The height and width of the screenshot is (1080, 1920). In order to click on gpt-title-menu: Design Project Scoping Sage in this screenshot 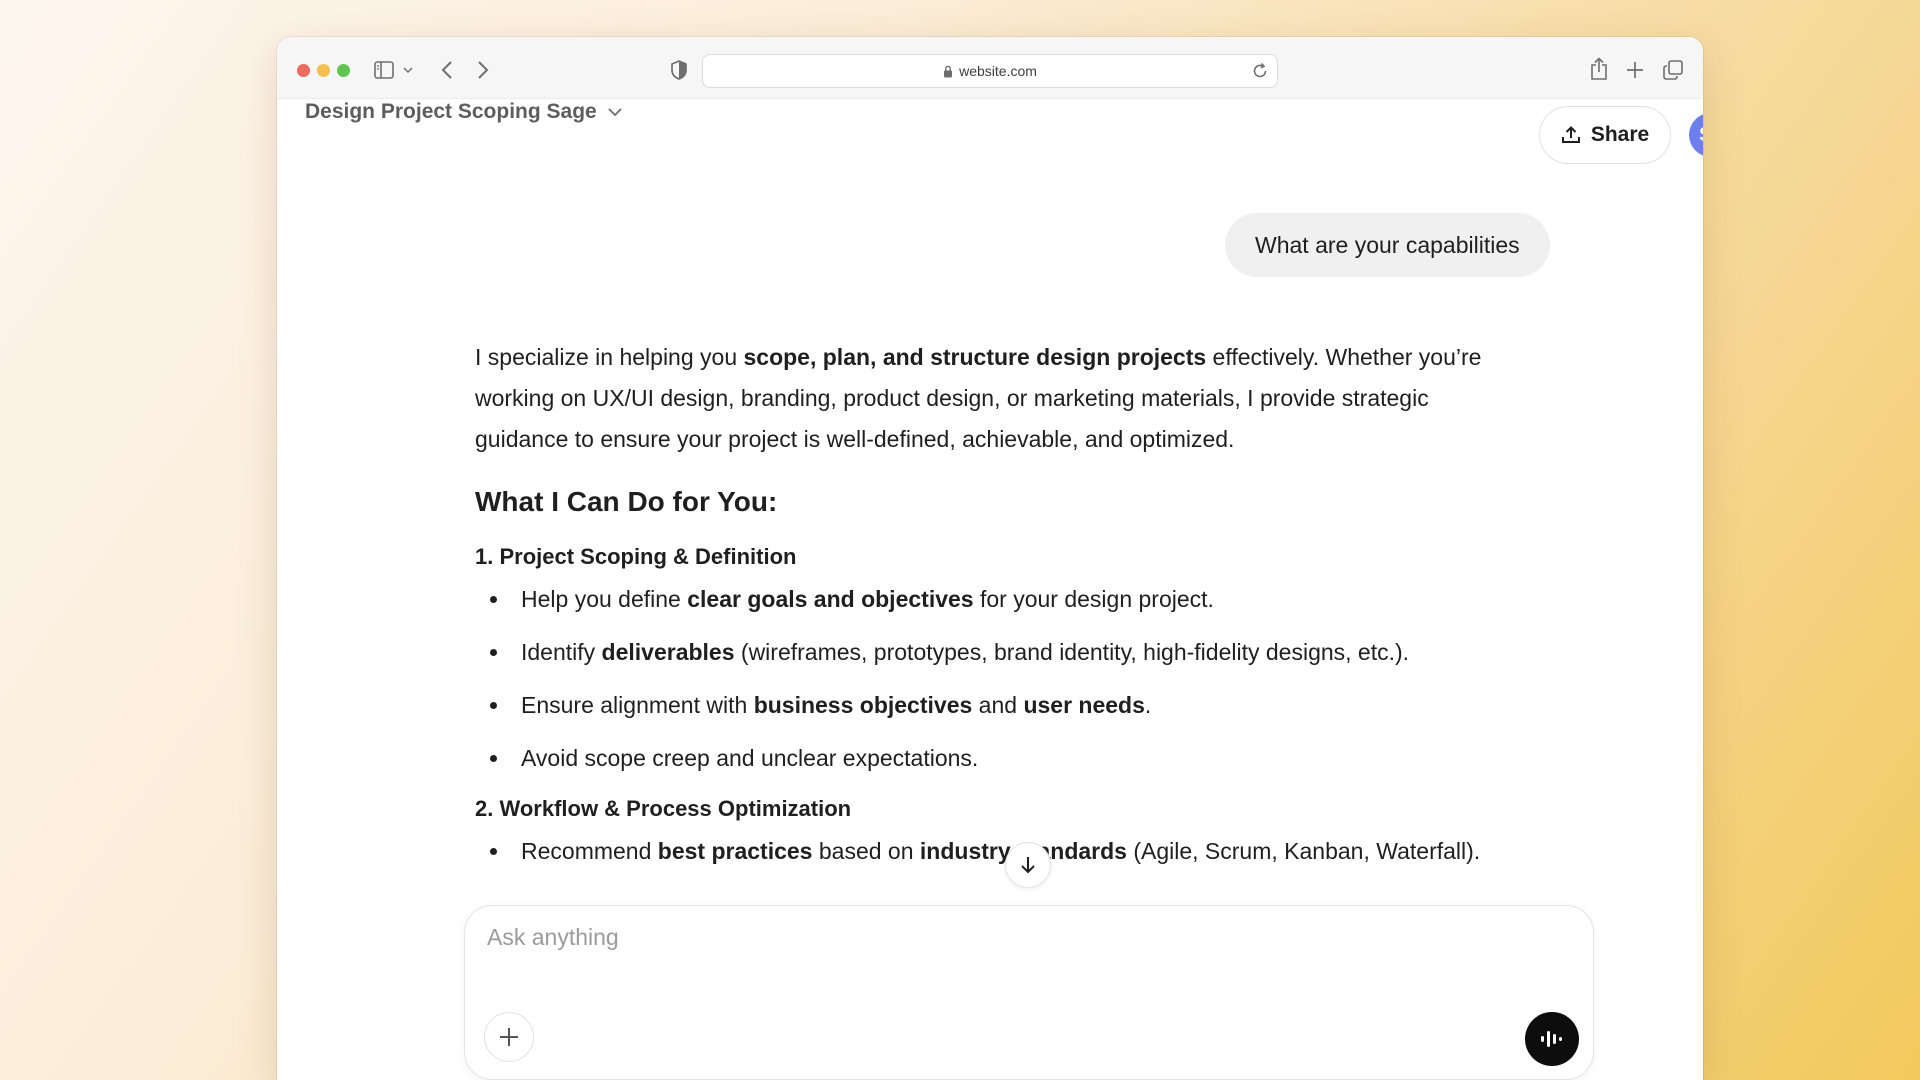, I will do `click(464, 112)`.